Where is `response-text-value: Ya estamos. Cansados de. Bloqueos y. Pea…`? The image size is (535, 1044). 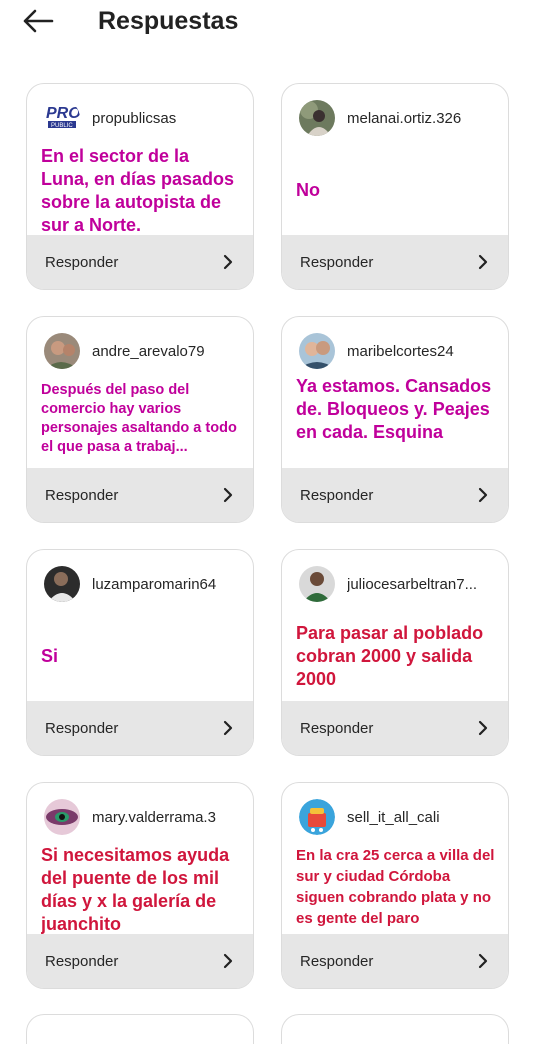
response-text-value: Ya estamos. Cansados de. Bloqueos y. Pea… is located at coordinates (394, 409).